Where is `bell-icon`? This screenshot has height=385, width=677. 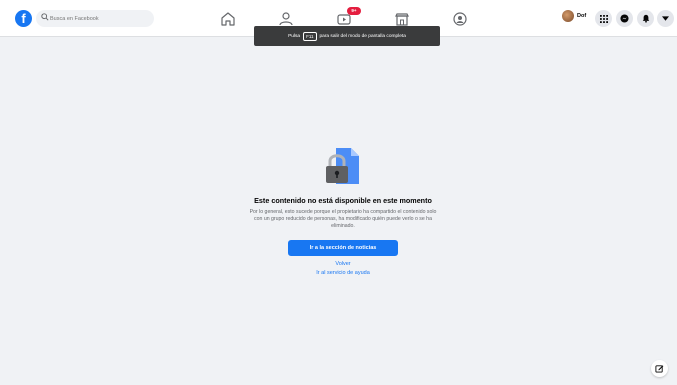 bell-icon is located at coordinates (645, 18).